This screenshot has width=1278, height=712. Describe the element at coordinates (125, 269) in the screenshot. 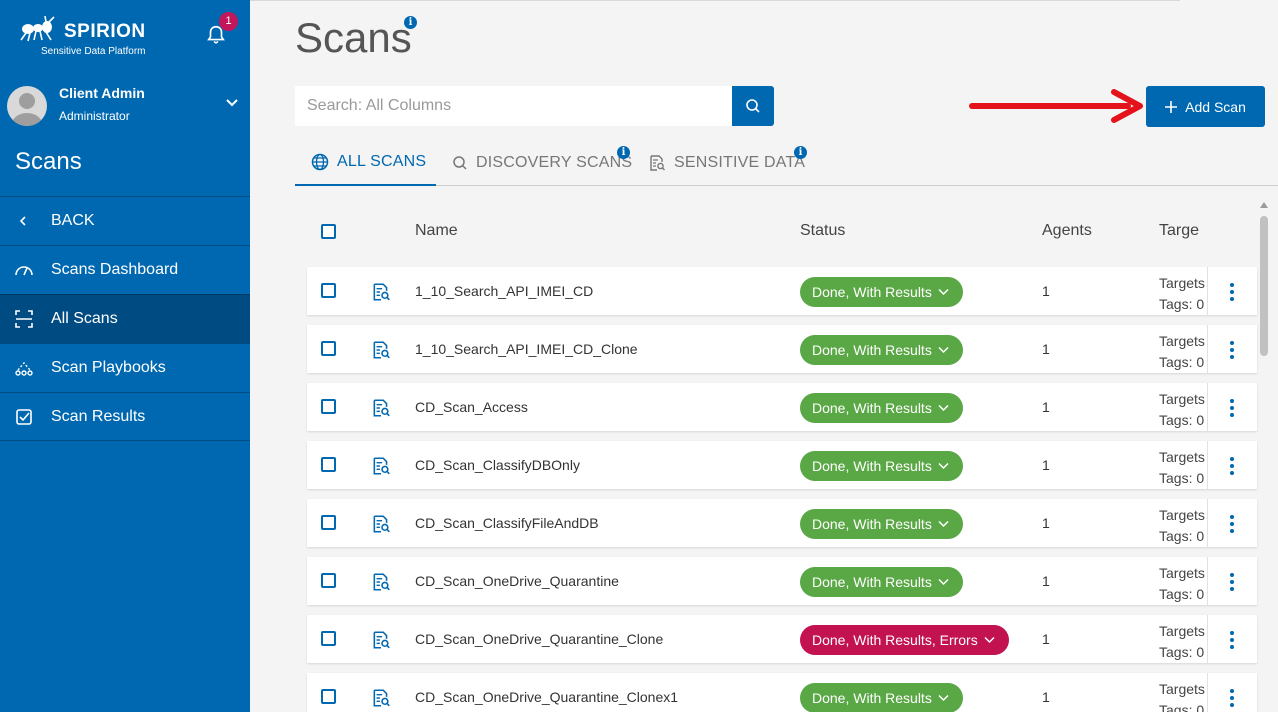

I see `sidebar-item-scans-dashboard: Scans Dashboard` at that location.